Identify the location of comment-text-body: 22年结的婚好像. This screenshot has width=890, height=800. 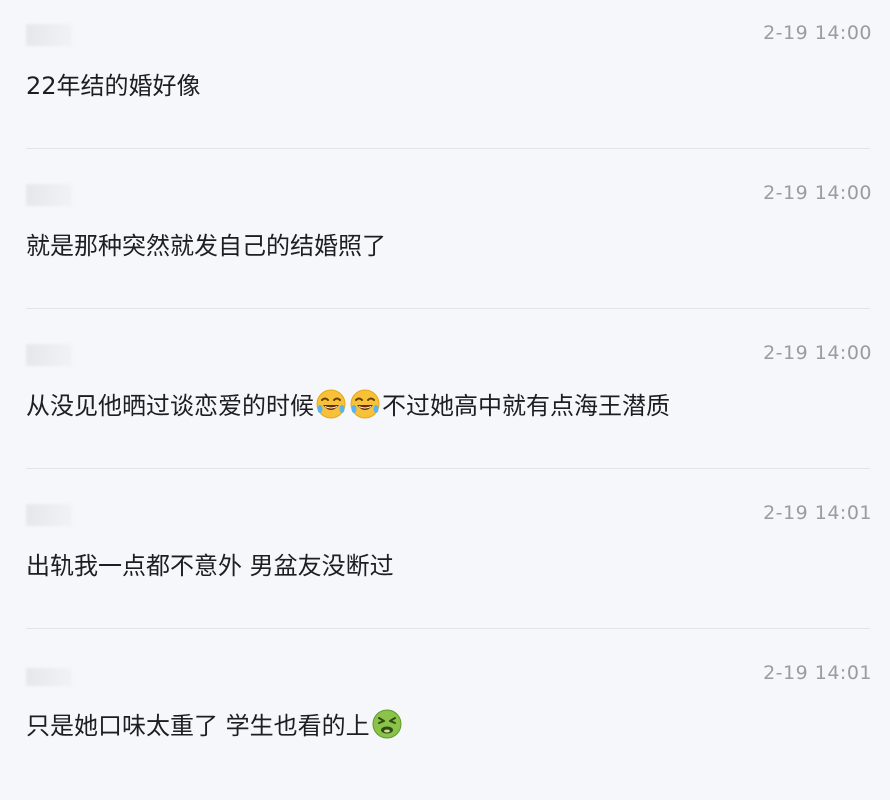
(113, 86).